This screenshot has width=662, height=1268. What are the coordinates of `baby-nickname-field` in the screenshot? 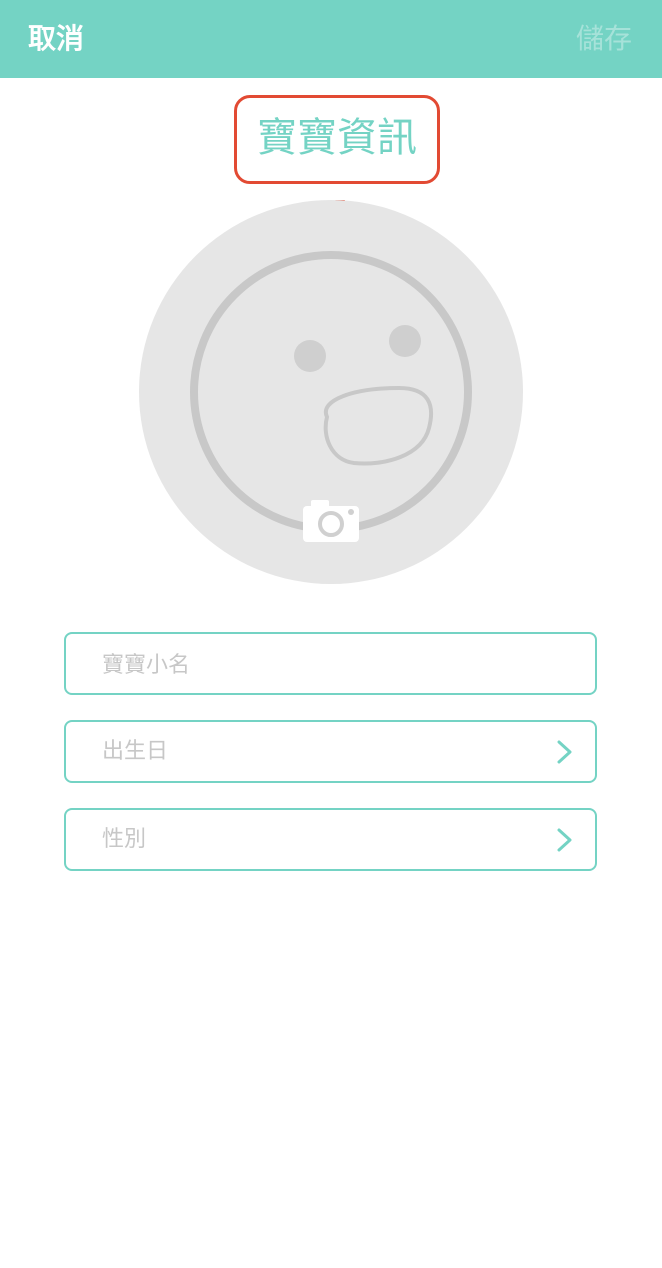 It's located at (330, 663).